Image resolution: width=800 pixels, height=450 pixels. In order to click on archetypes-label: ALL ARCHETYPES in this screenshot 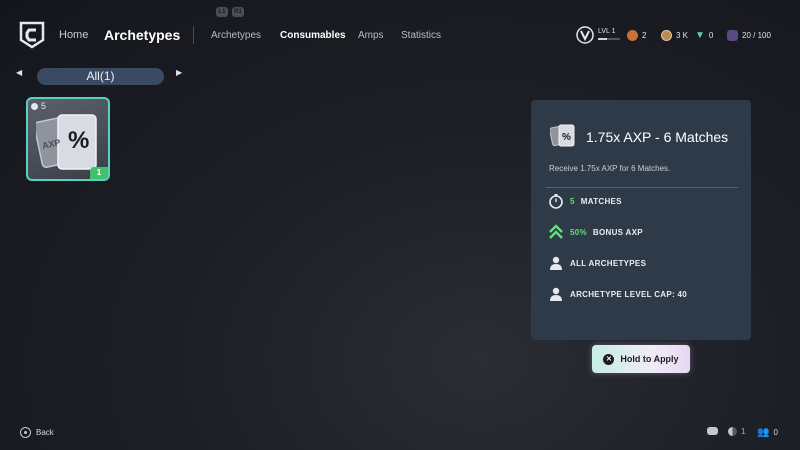, I will do `click(608, 263)`.